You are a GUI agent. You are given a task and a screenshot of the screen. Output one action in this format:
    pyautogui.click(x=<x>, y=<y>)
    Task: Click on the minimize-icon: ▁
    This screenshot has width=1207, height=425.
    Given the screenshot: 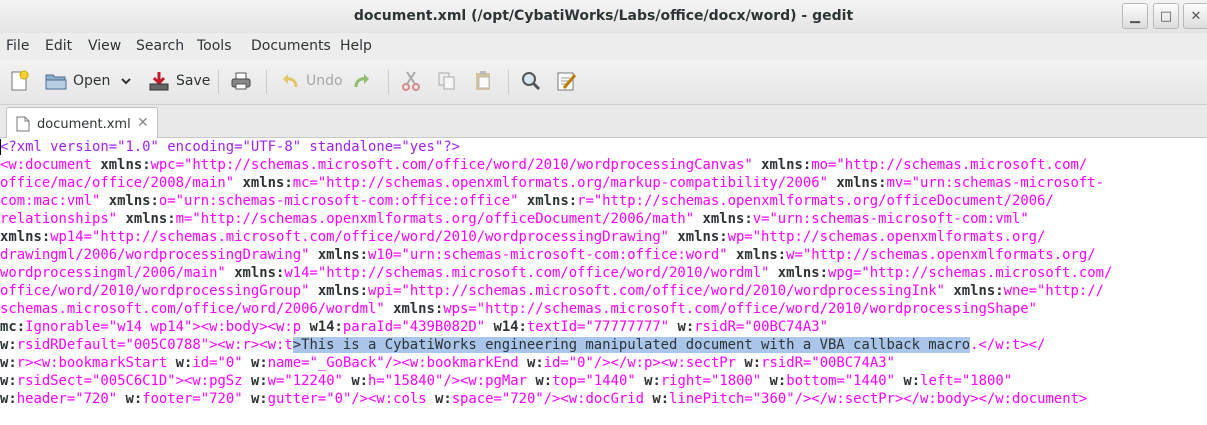 What is the action you would take?
    pyautogui.click(x=1135, y=16)
    